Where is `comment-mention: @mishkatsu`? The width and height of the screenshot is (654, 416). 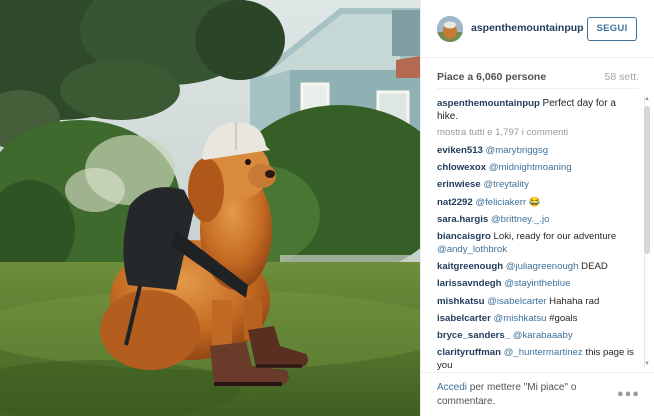 comment-mention: @mishkatsu is located at coordinates (520, 318).